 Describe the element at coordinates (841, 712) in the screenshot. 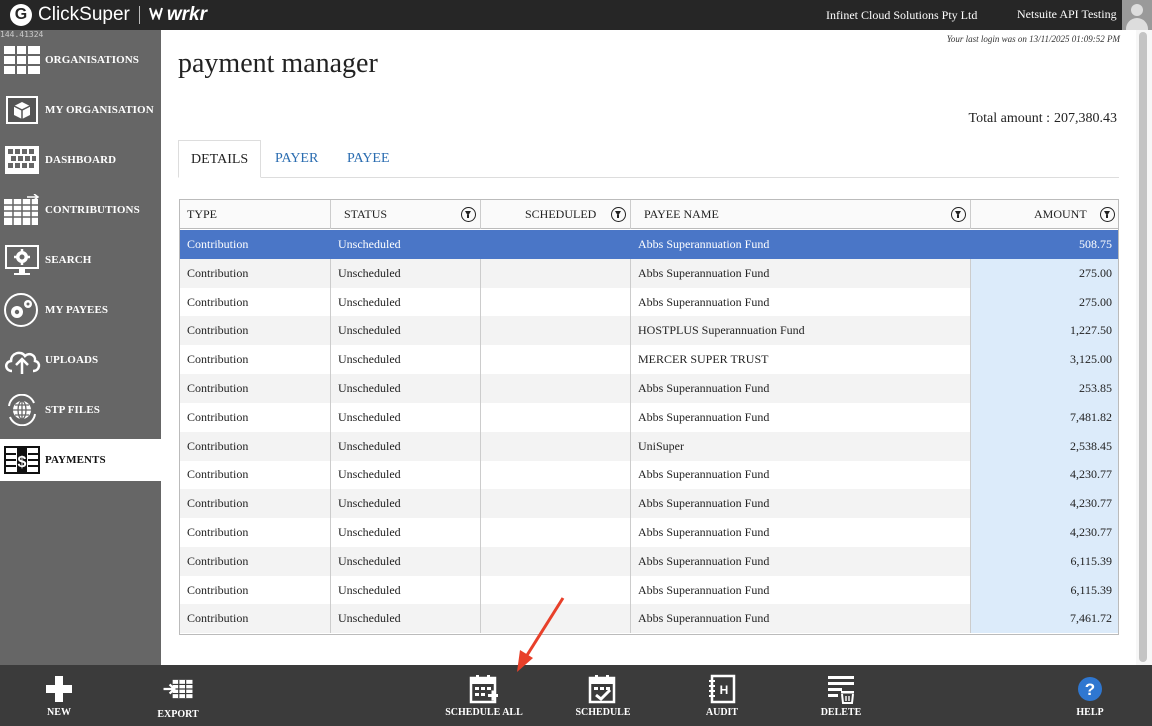

I see `delete-button-label: DELETE` at that location.